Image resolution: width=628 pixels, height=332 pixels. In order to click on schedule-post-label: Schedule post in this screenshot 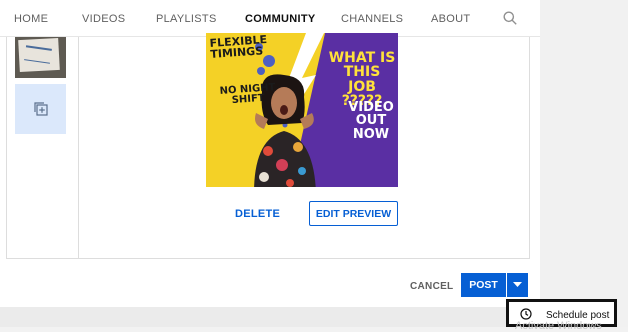, I will do `click(578, 315)`.